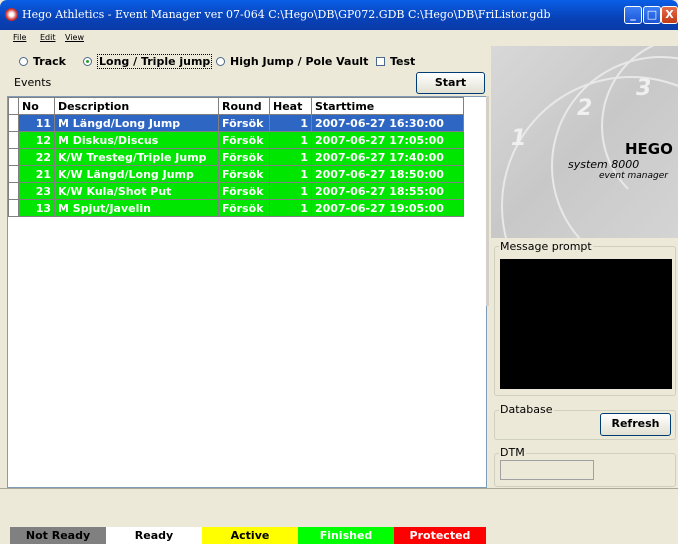 This screenshot has height=544, width=678. I want to click on logo-number: 2, so click(585, 108).